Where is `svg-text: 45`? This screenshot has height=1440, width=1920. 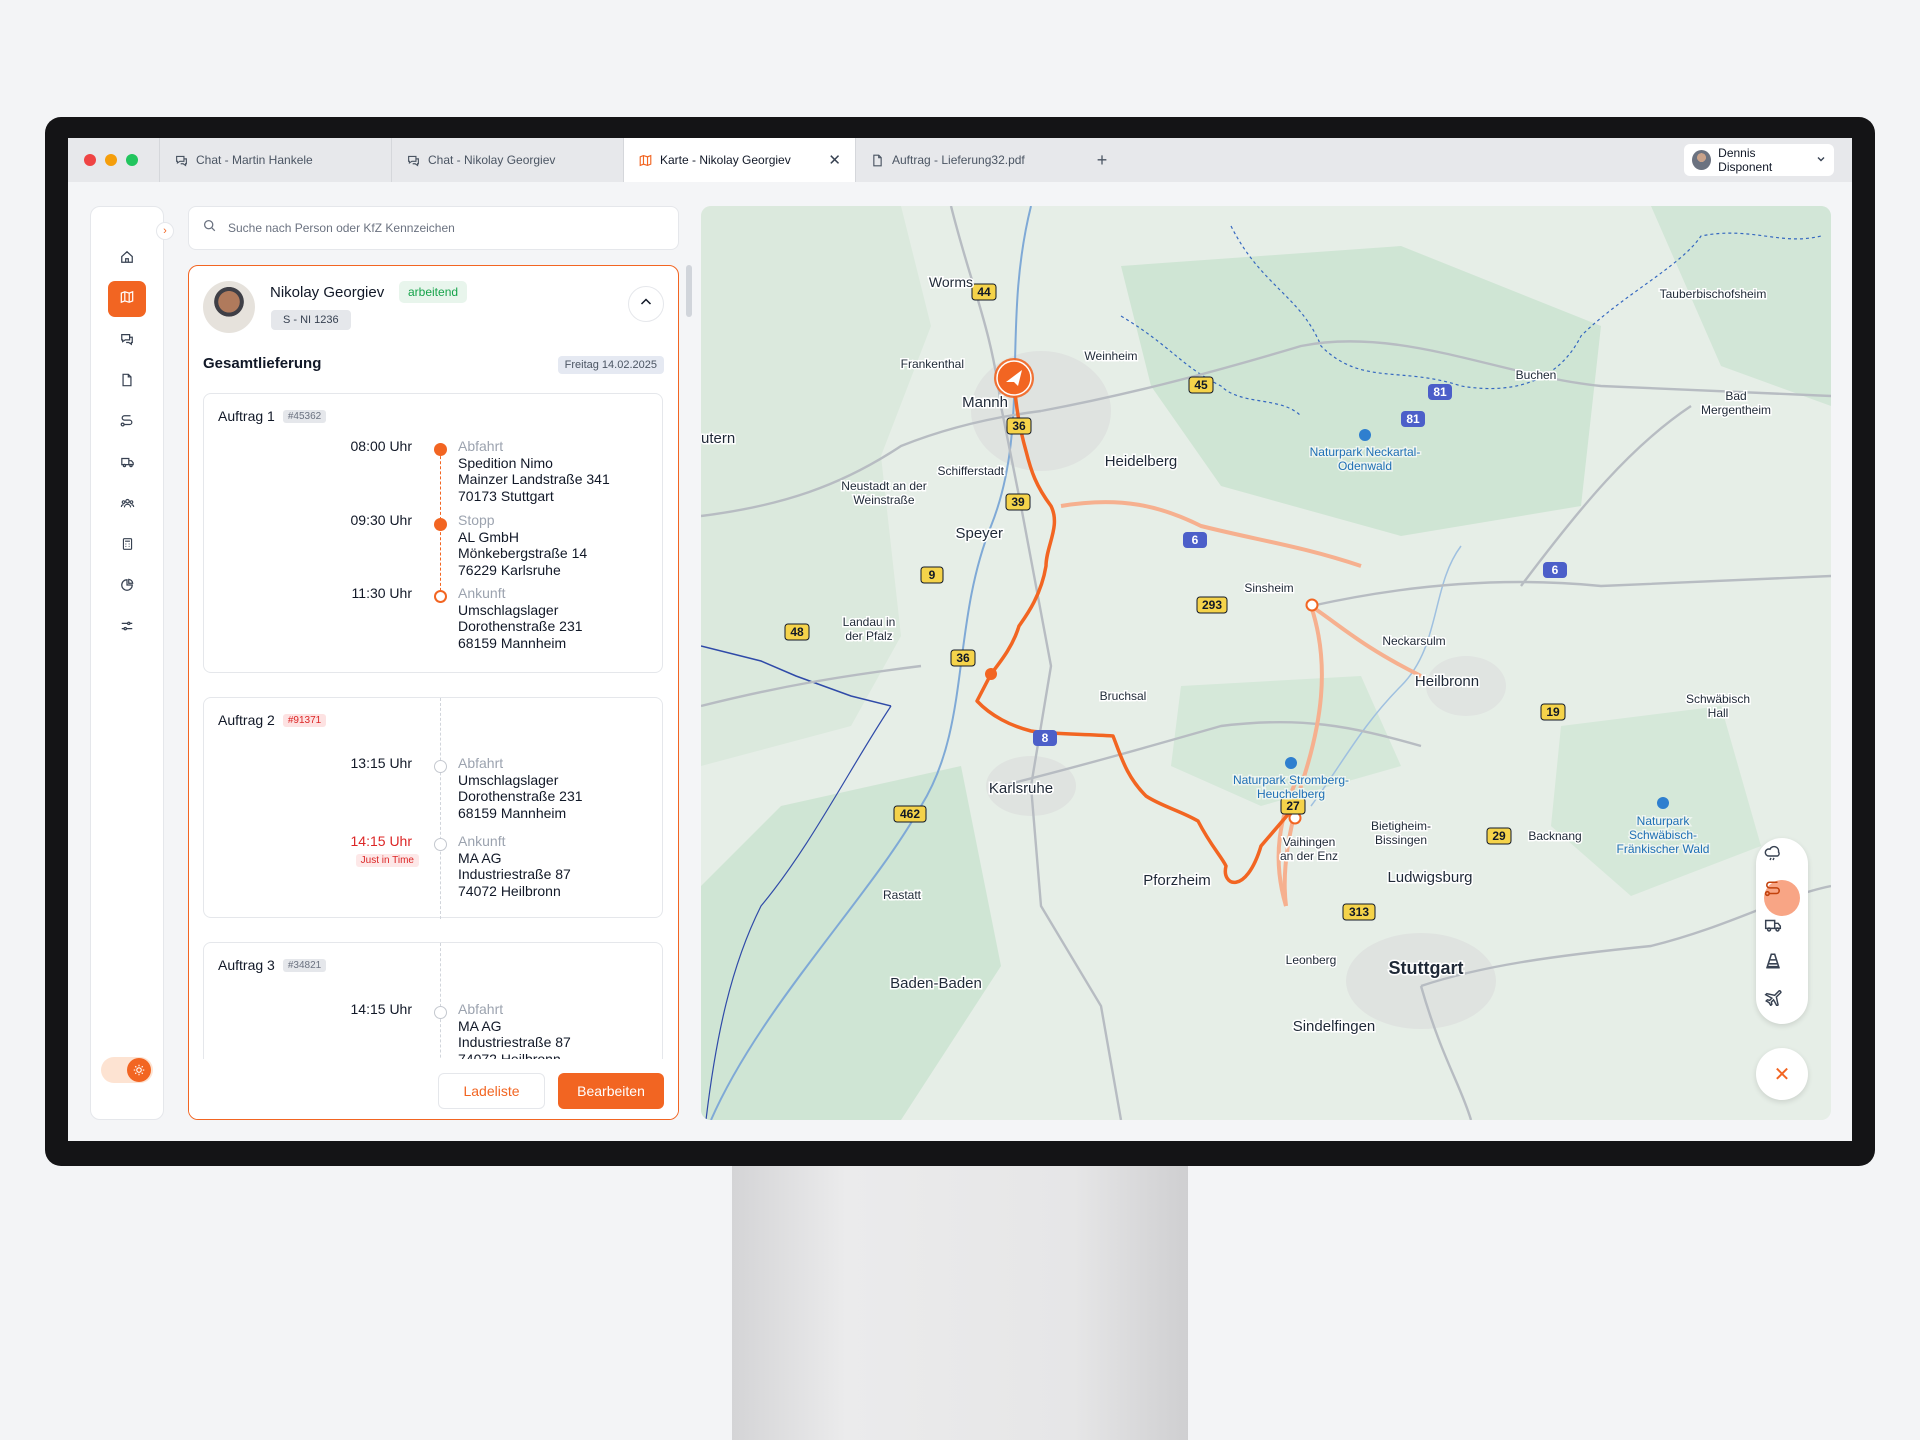 svg-text: 45 is located at coordinates (1201, 385).